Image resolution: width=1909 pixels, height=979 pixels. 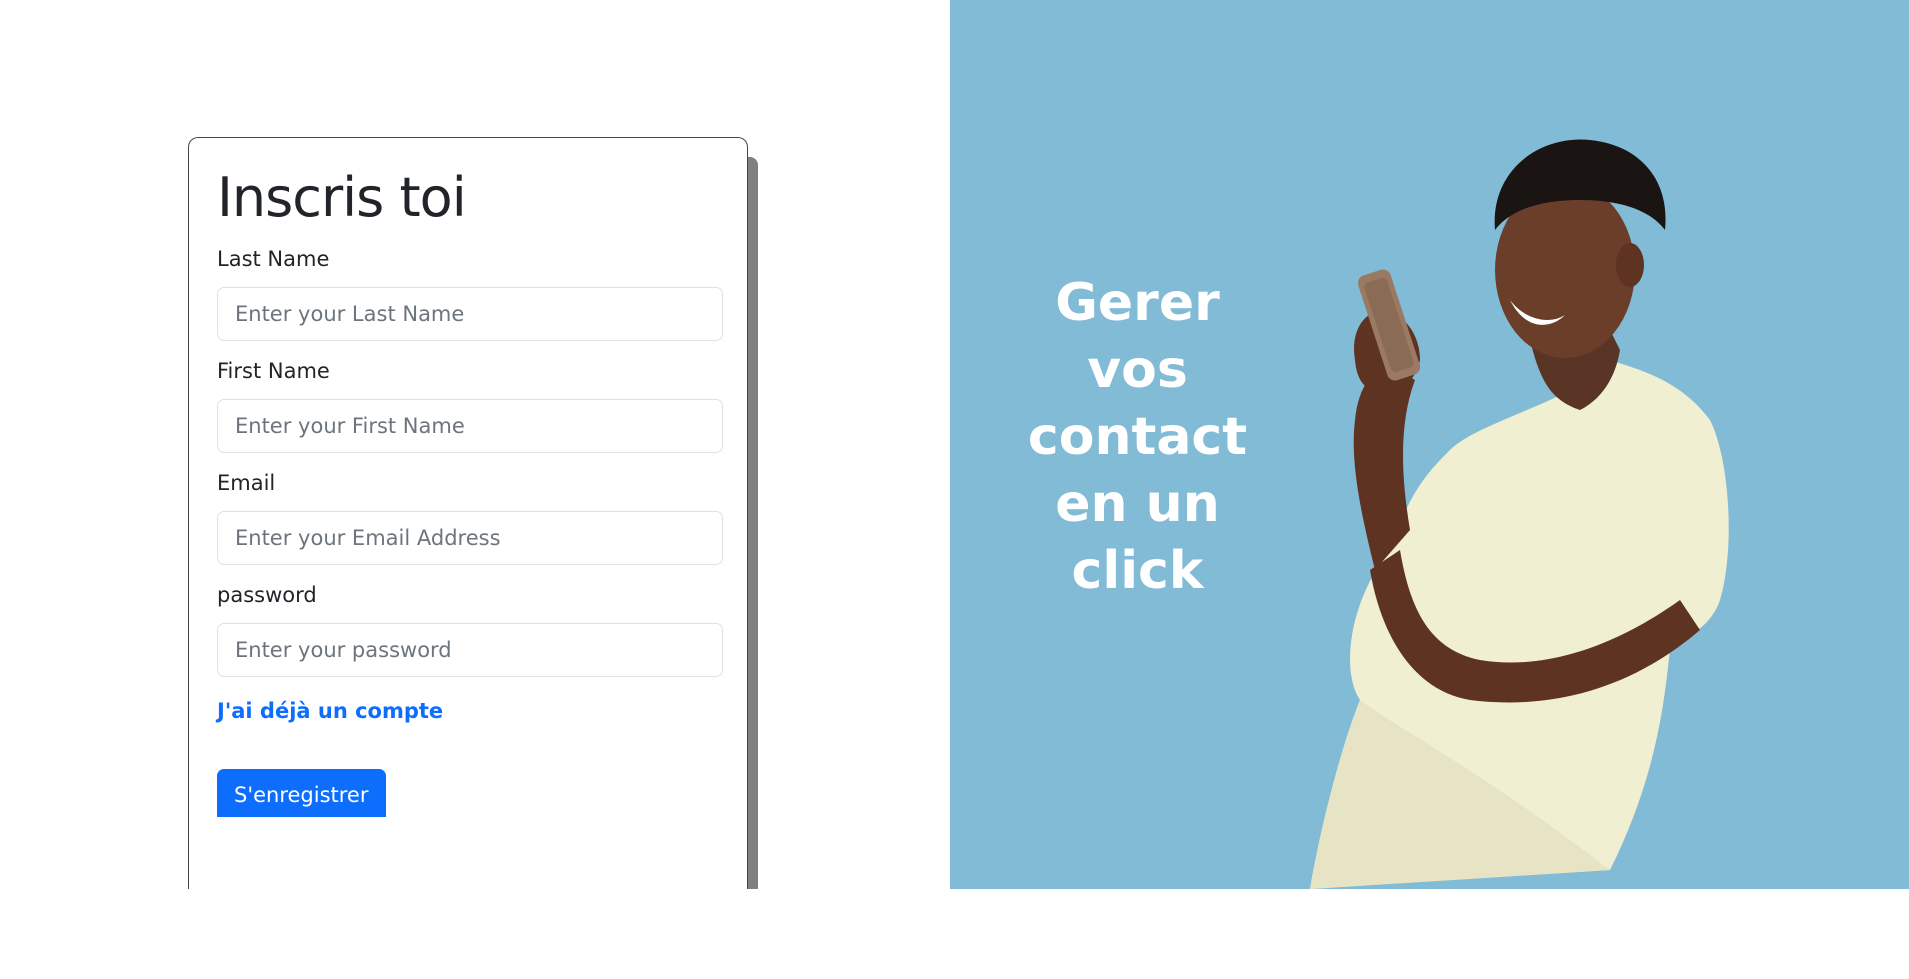 I want to click on hero-line: en un, so click(x=1137, y=504).